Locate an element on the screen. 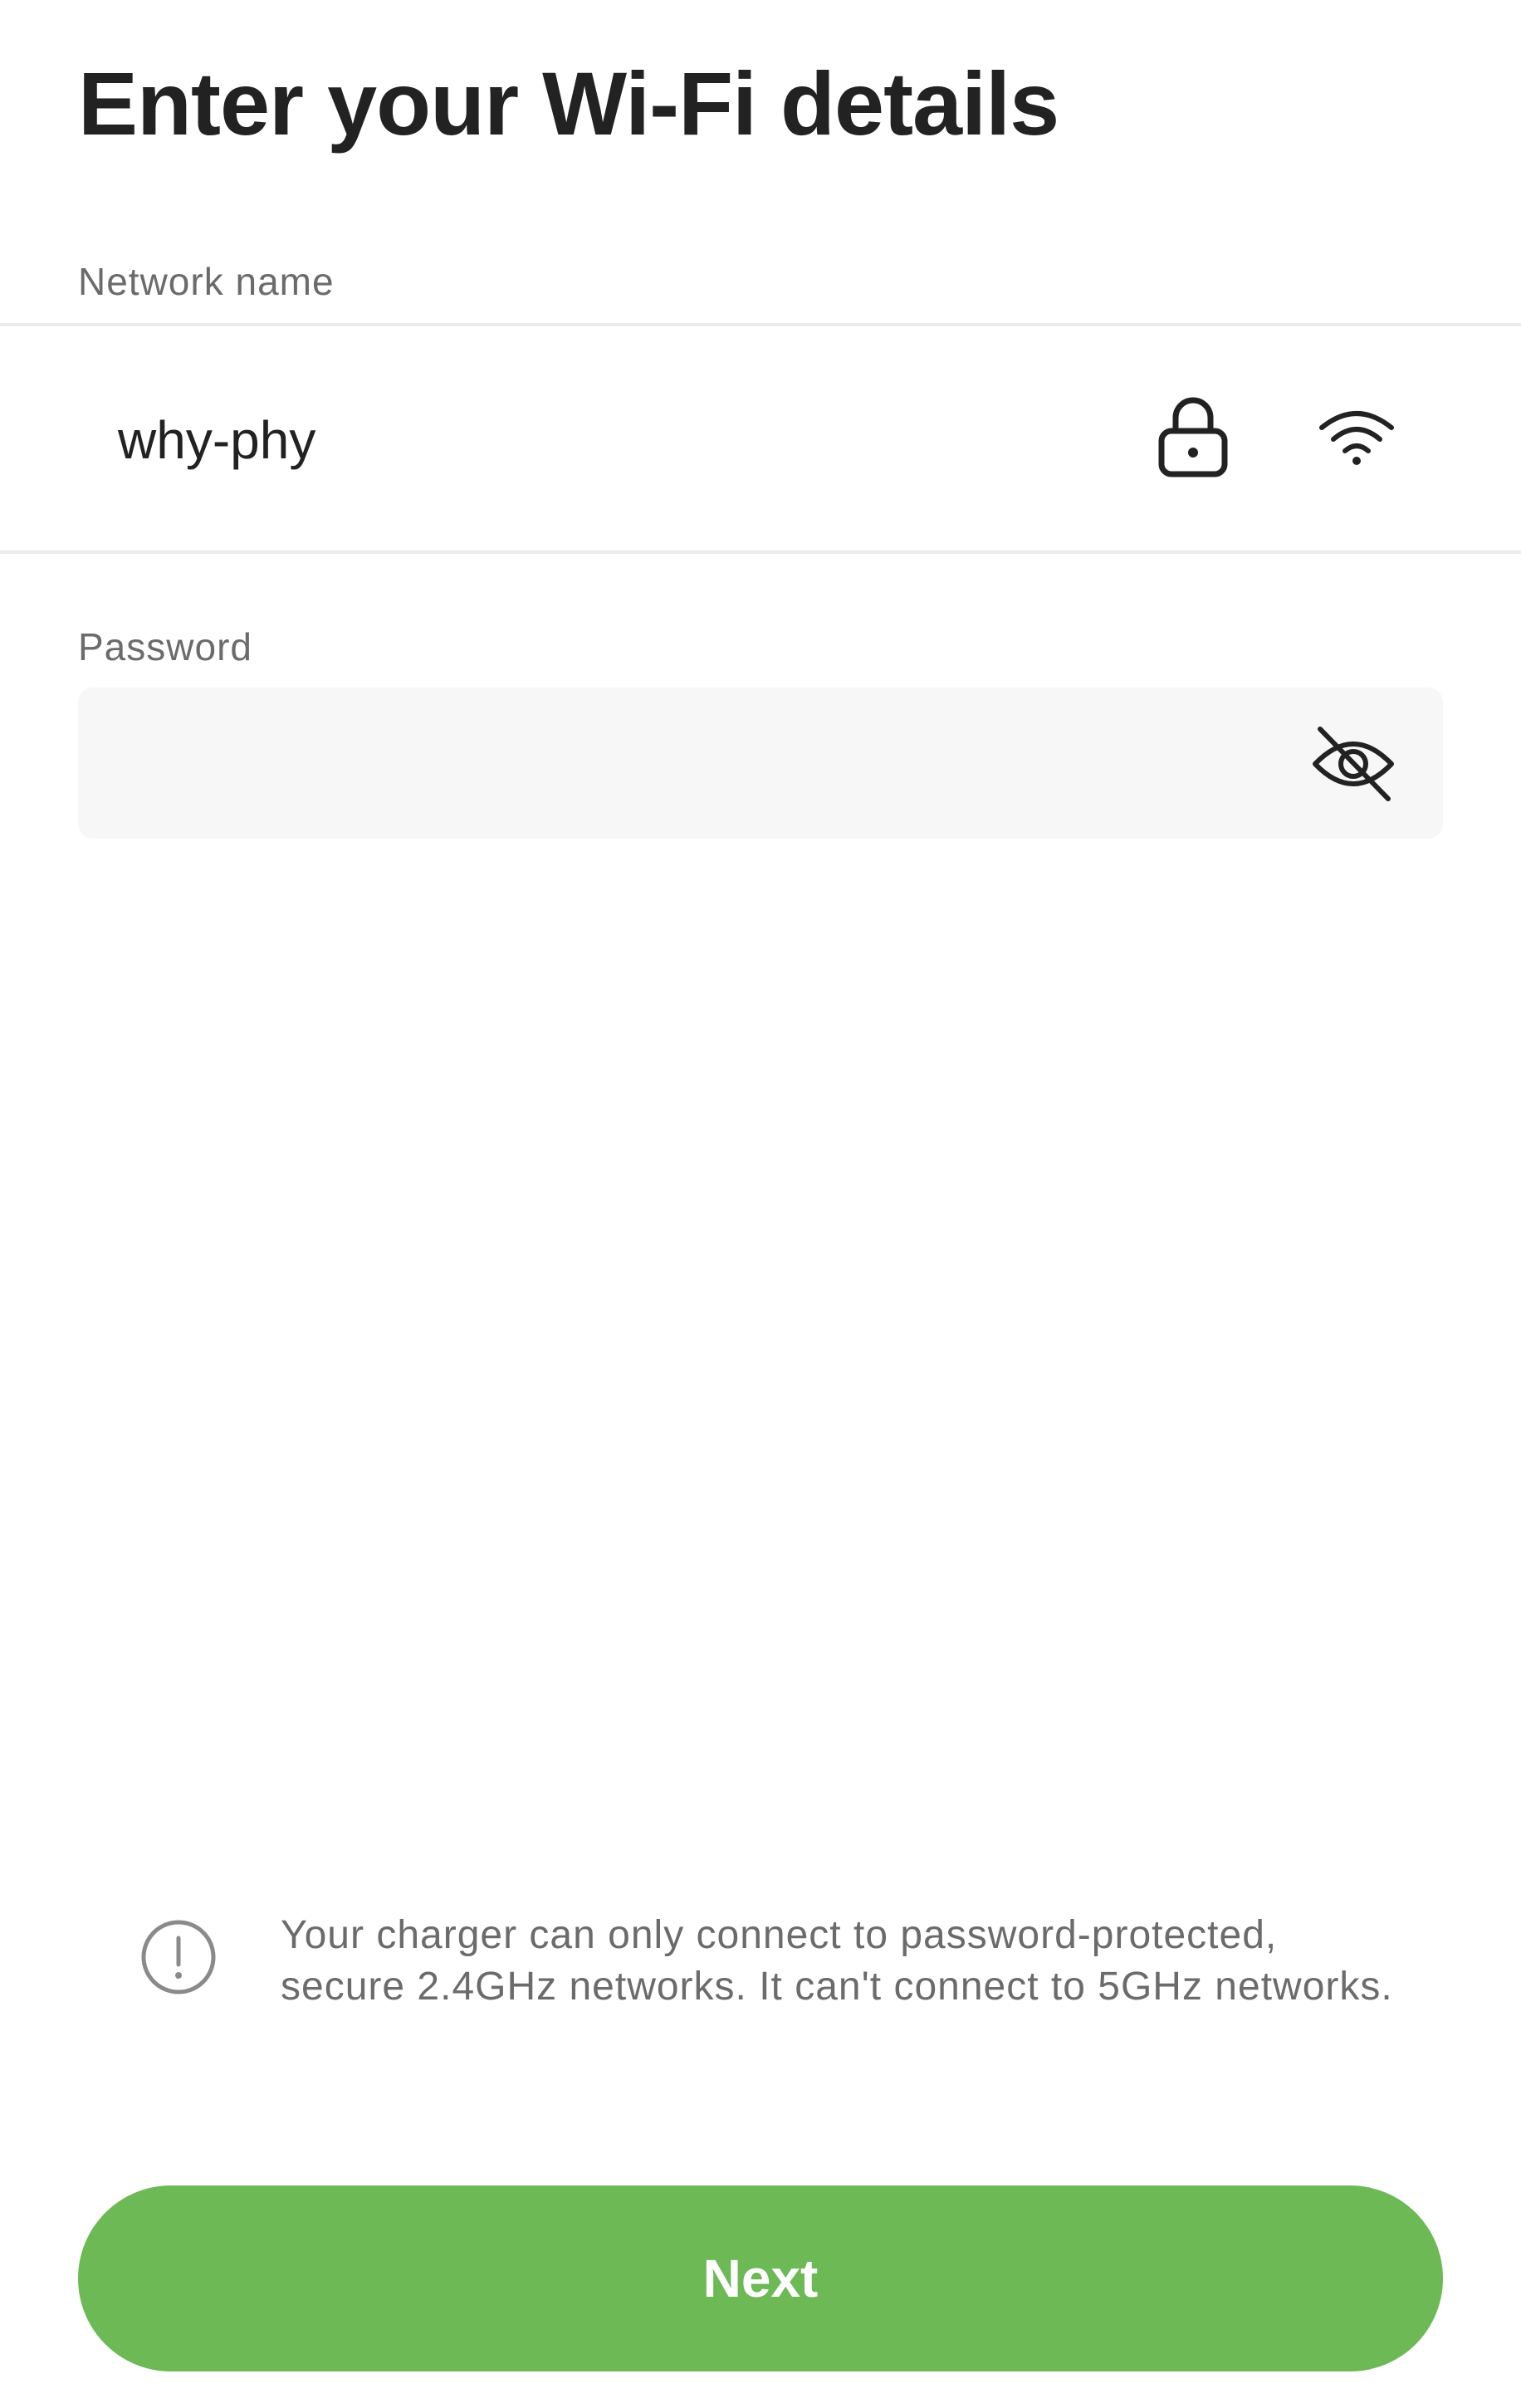 Image resolution: width=1521 pixels, height=2408 pixels. page-title: Enter your Wi-Fi details is located at coordinates (568, 103).